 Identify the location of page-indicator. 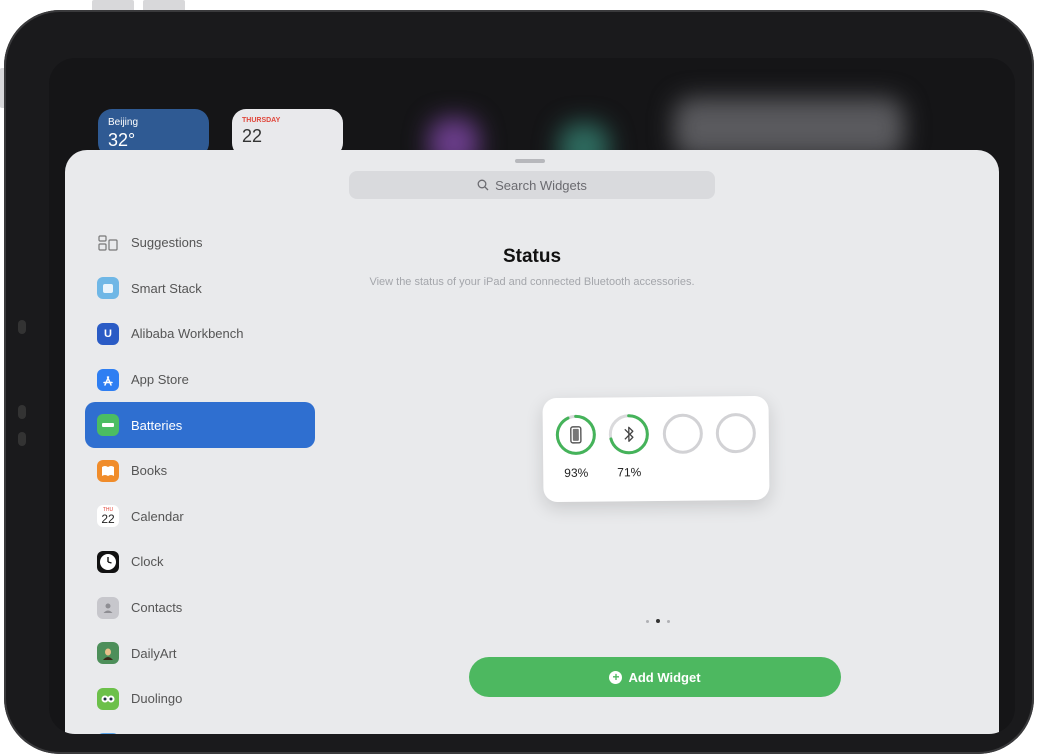
(658, 621).